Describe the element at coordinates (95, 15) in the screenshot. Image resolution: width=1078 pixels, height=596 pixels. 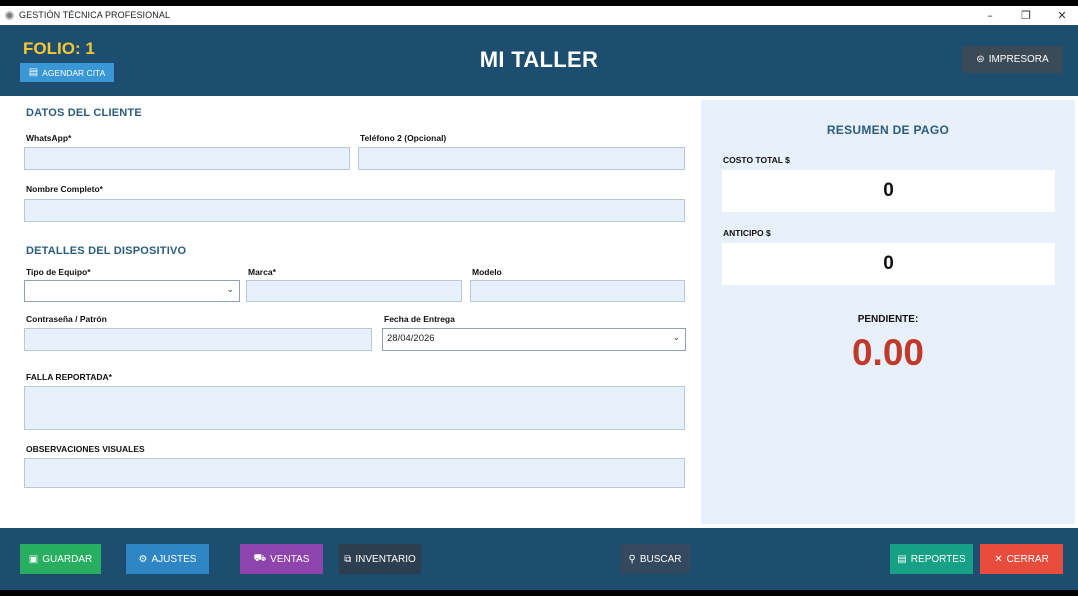
I see `window-title: GESTIÓN TÉCNICA PROFESIONAL` at that location.